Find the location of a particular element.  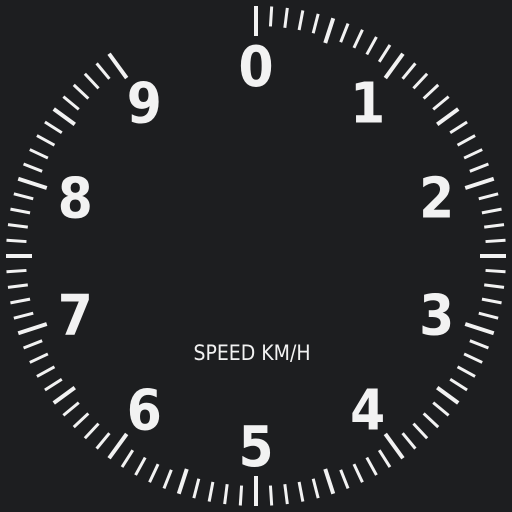

scale-number-0: 0 is located at coordinates (255, 67).